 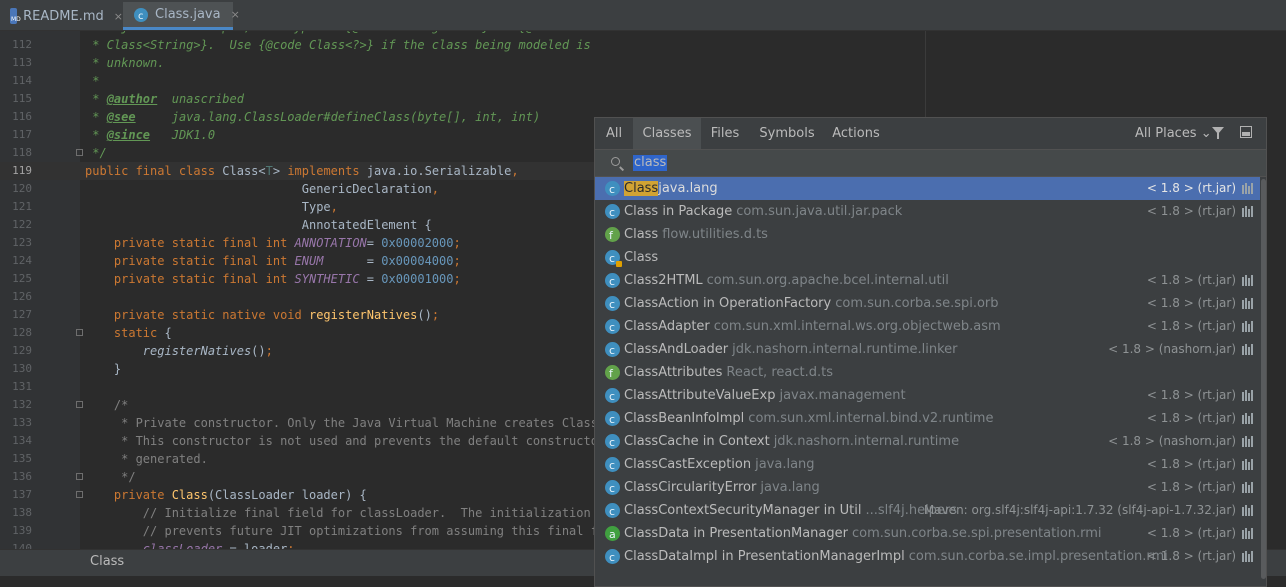 I want to click on code-line: 114 *, so click(x=463, y=81).